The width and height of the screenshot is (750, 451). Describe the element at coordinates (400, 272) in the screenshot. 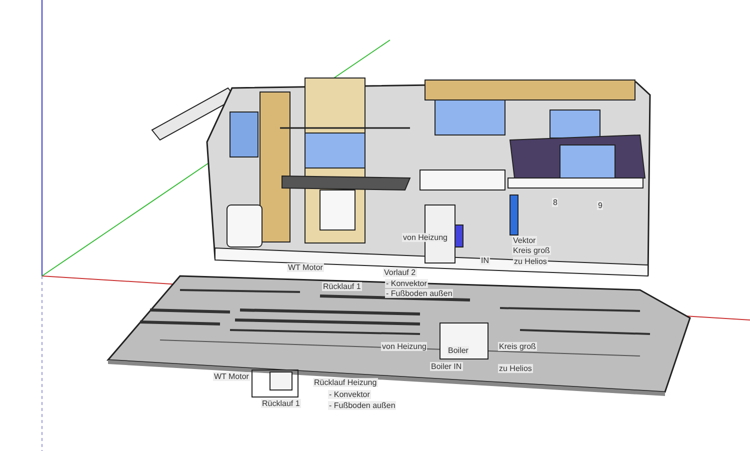

I see `model-label: Vorlauf 2` at that location.